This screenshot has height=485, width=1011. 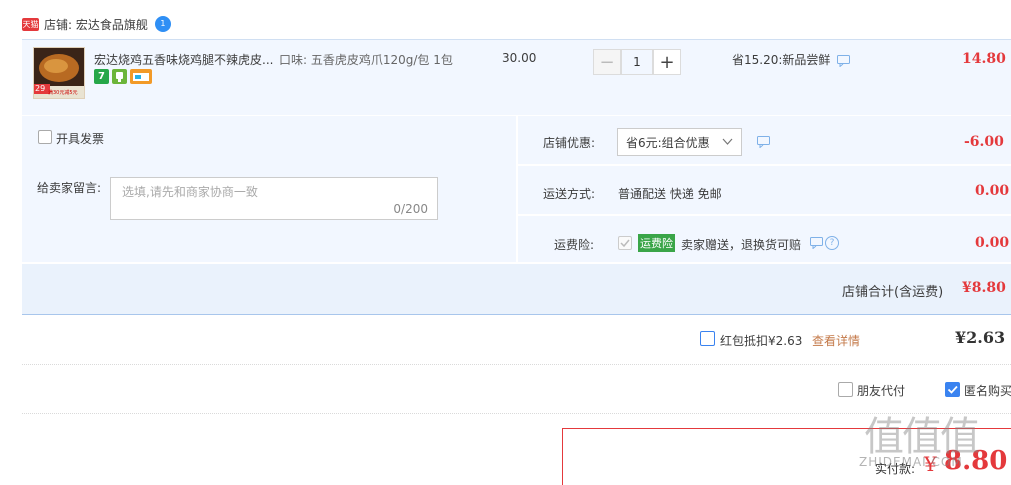 What do you see at coordinates (162, 24) in the screenshot?
I see `chat-icon: 1` at bounding box center [162, 24].